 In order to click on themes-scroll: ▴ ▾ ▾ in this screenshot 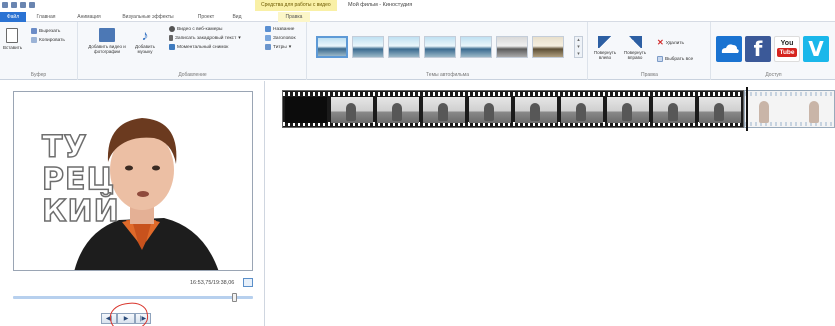, I will do `click(578, 47)`.